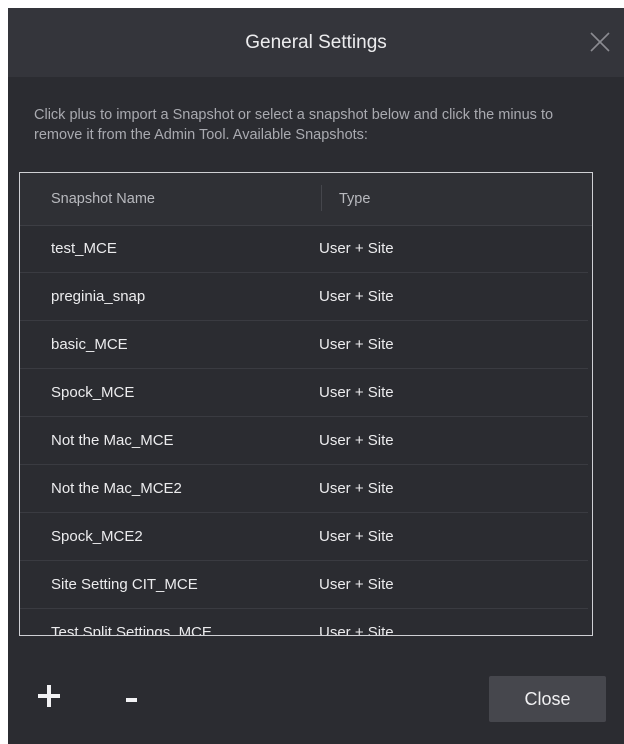  Describe the element at coordinates (112, 440) in the screenshot. I see `snapshot-name-cell: Not the Mac_MCE` at that location.